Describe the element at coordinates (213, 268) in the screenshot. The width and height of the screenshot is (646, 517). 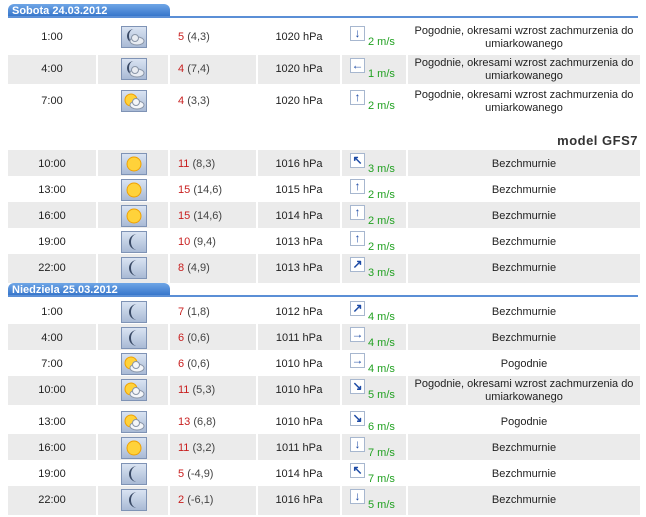
I see `temperature-cell: 8 (4,9)` at that location.